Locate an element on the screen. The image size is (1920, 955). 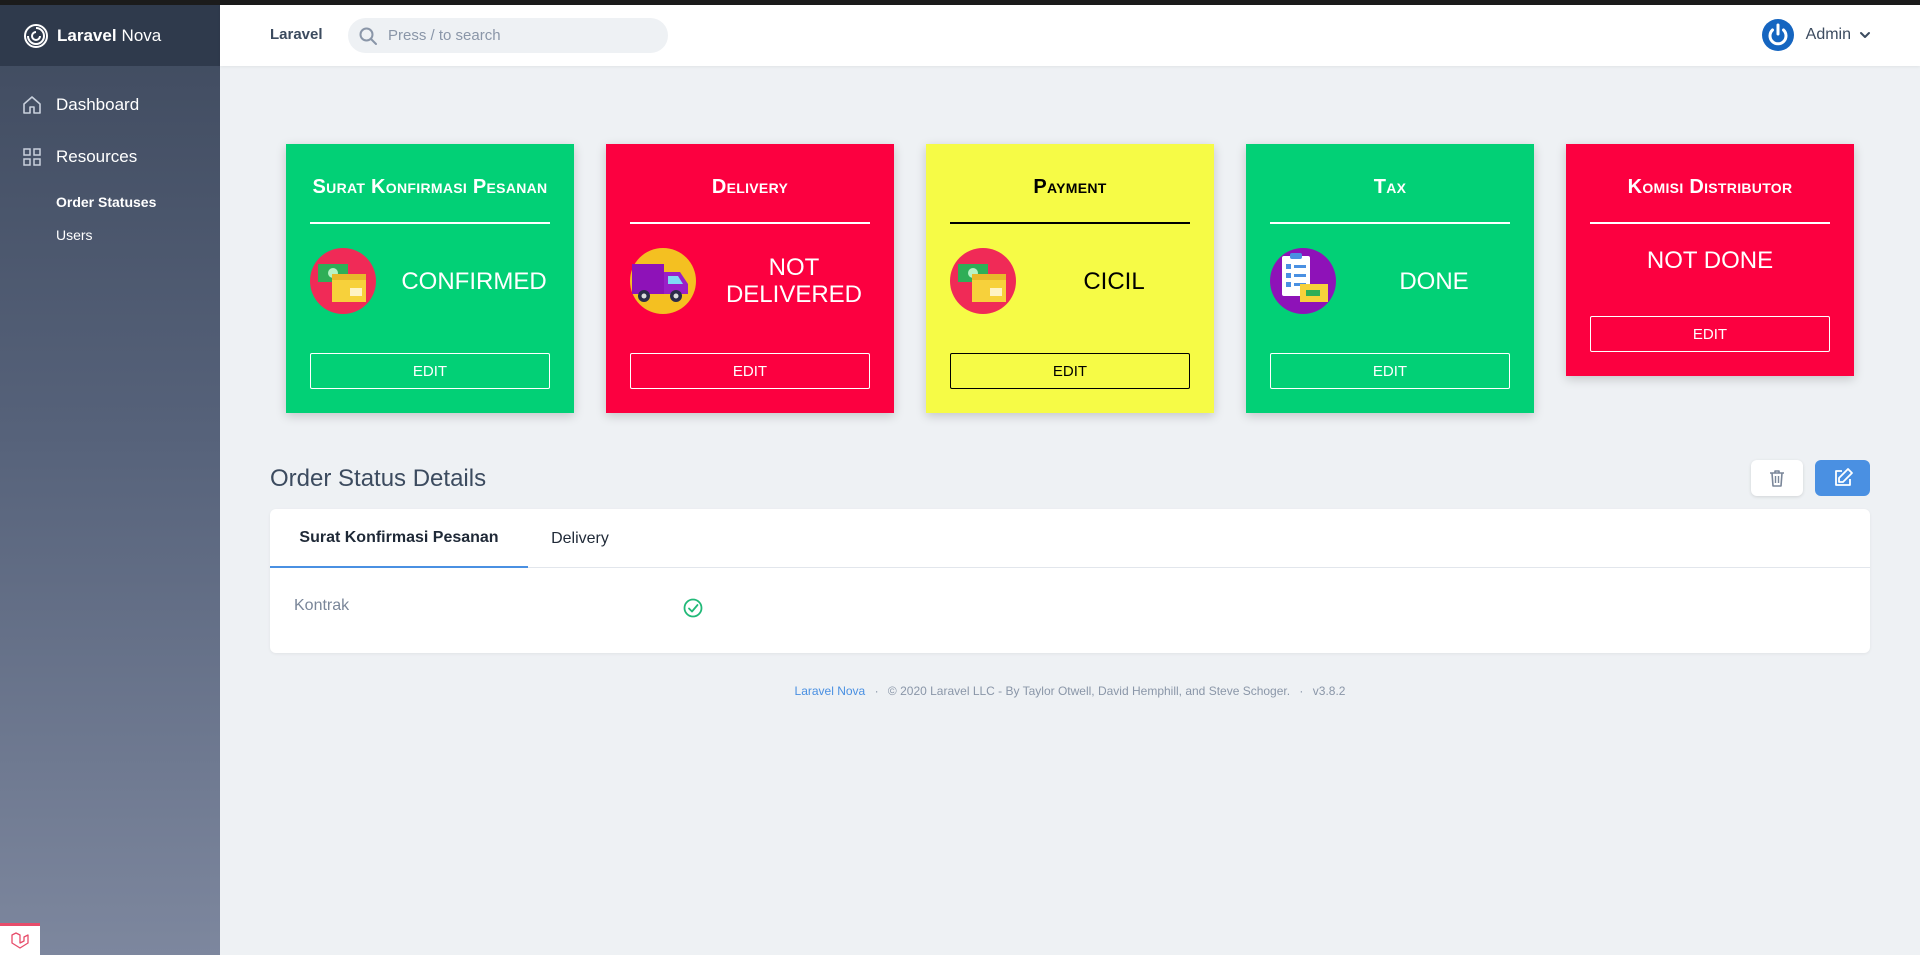
card-title: Payment is located at coordinates (1070, 187).